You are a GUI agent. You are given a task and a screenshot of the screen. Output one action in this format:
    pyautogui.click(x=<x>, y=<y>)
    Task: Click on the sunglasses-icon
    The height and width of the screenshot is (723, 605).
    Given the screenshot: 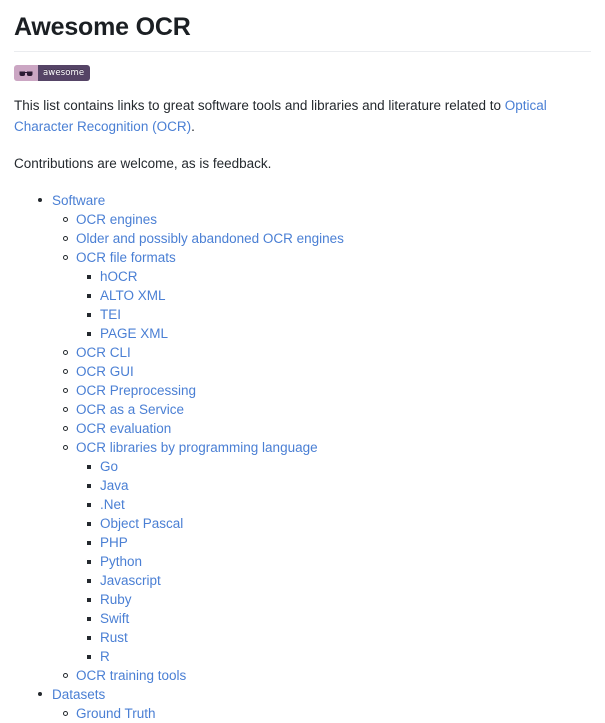 What is the action you would take?
    pyautogui.click(x=26, y=73)
    